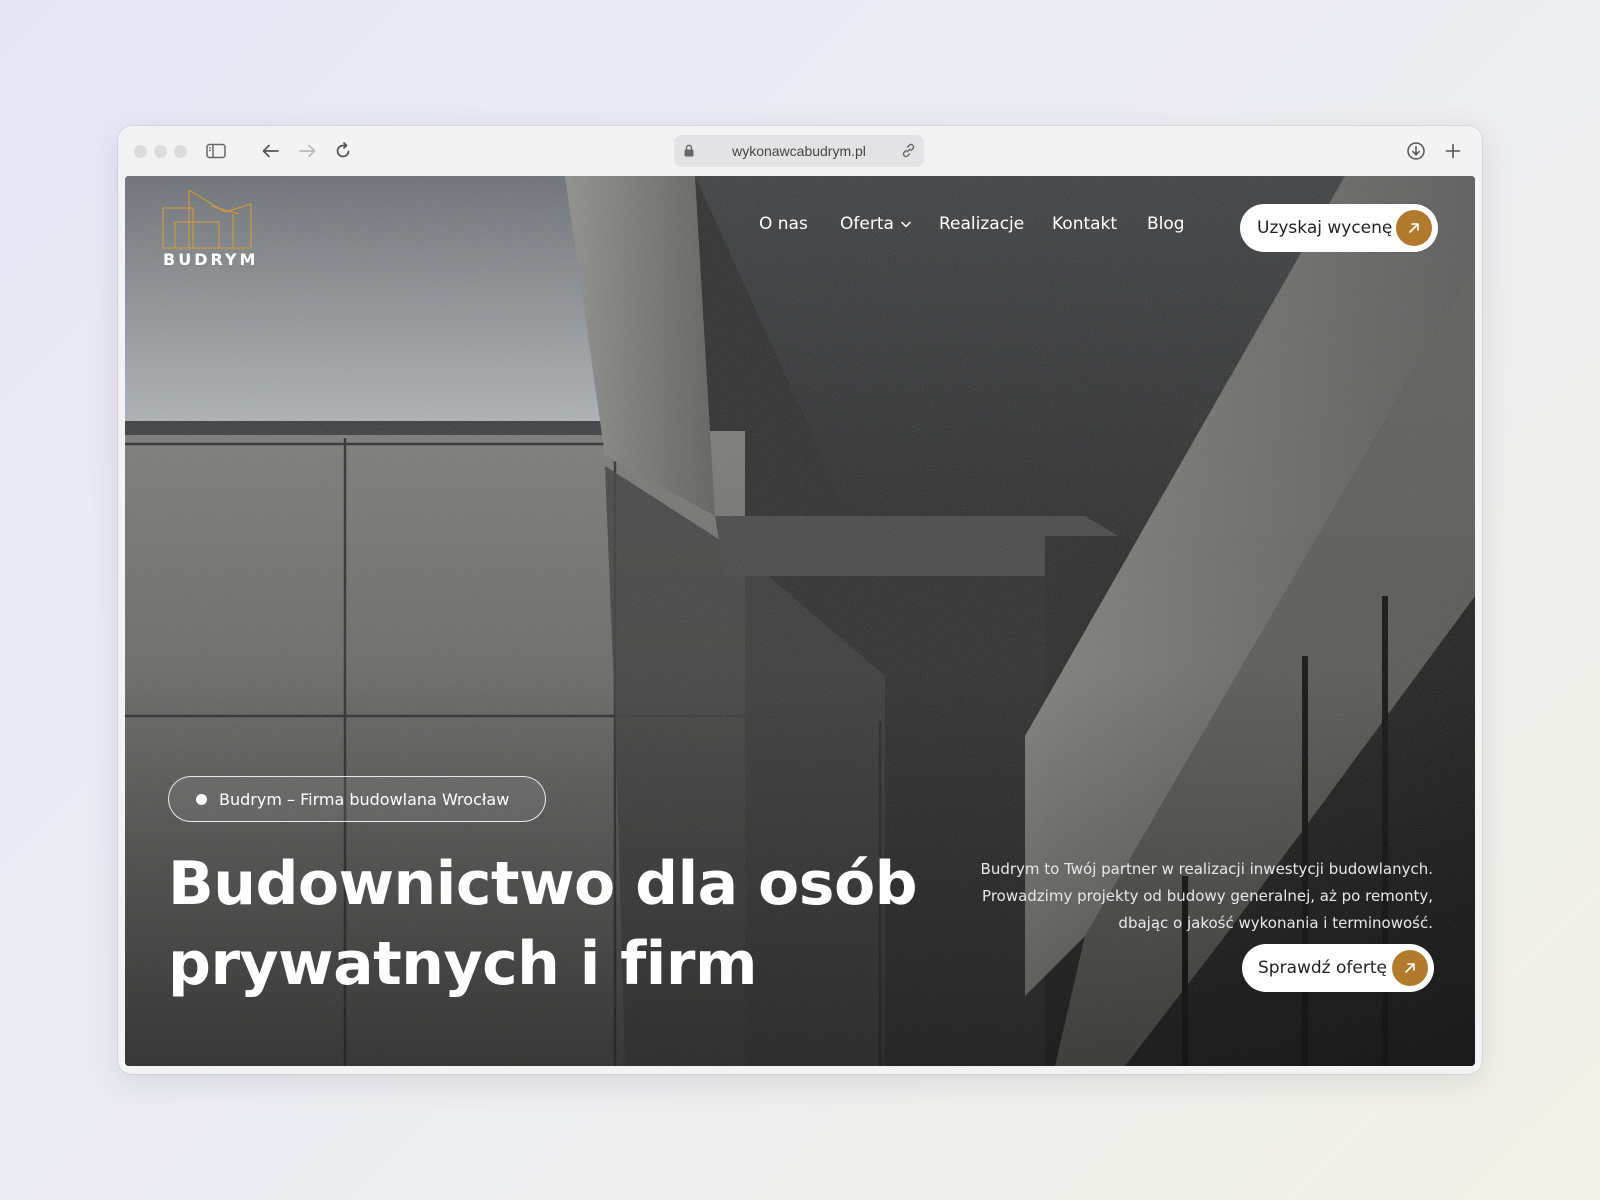 This screenshot has height=1200, width=1600. I want to click on chevron-down-icon, so click(906, 224).